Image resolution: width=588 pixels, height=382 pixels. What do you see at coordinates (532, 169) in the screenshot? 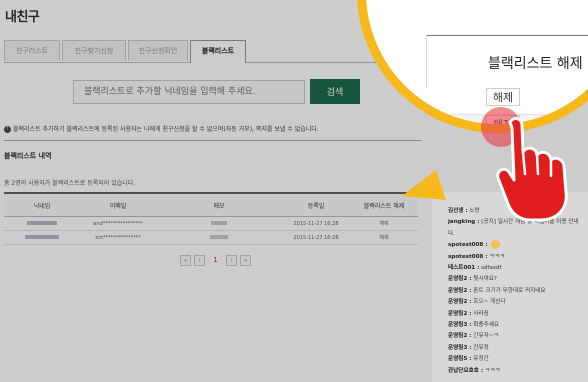
I see `pointing-hand-icon` at bounding box center [532, 169].